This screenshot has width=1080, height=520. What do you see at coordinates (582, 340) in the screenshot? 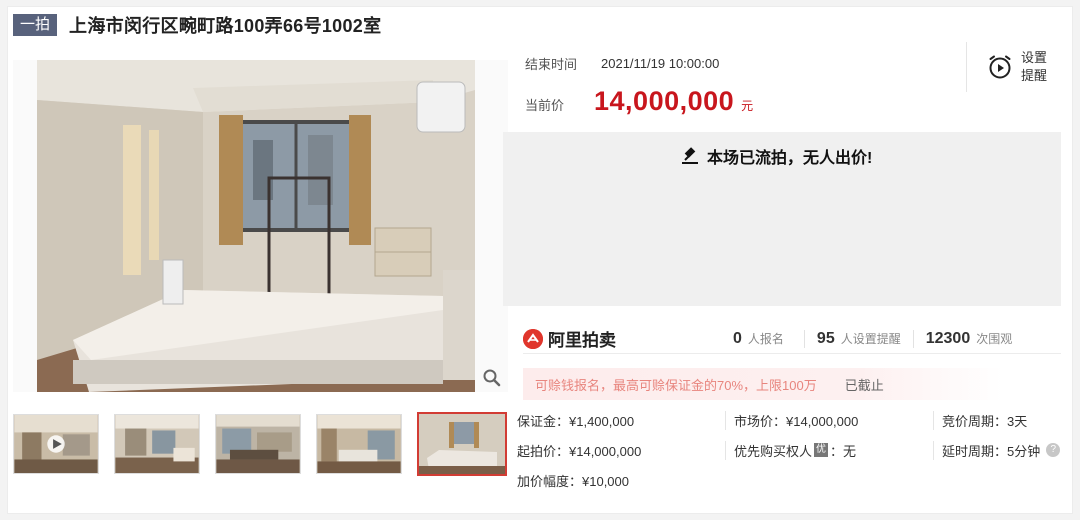
I see `brand-name: 阿里拍卖` at bounding box center [582, 340].